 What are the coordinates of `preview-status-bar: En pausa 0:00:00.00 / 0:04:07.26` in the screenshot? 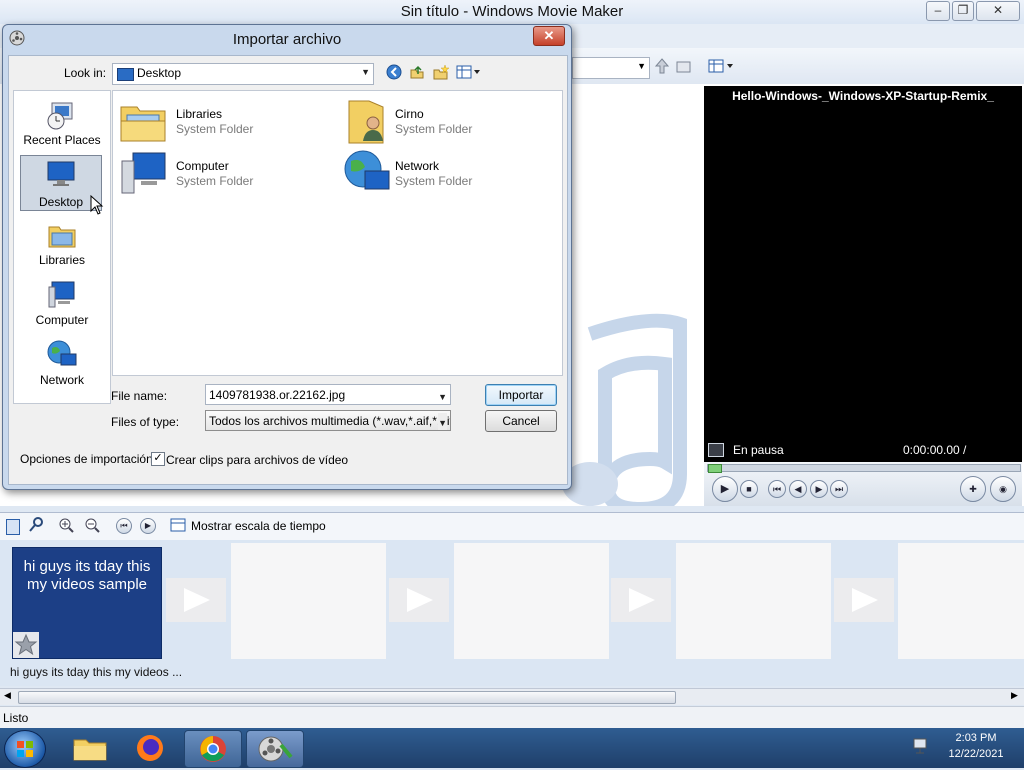 It's located at (863, 459).